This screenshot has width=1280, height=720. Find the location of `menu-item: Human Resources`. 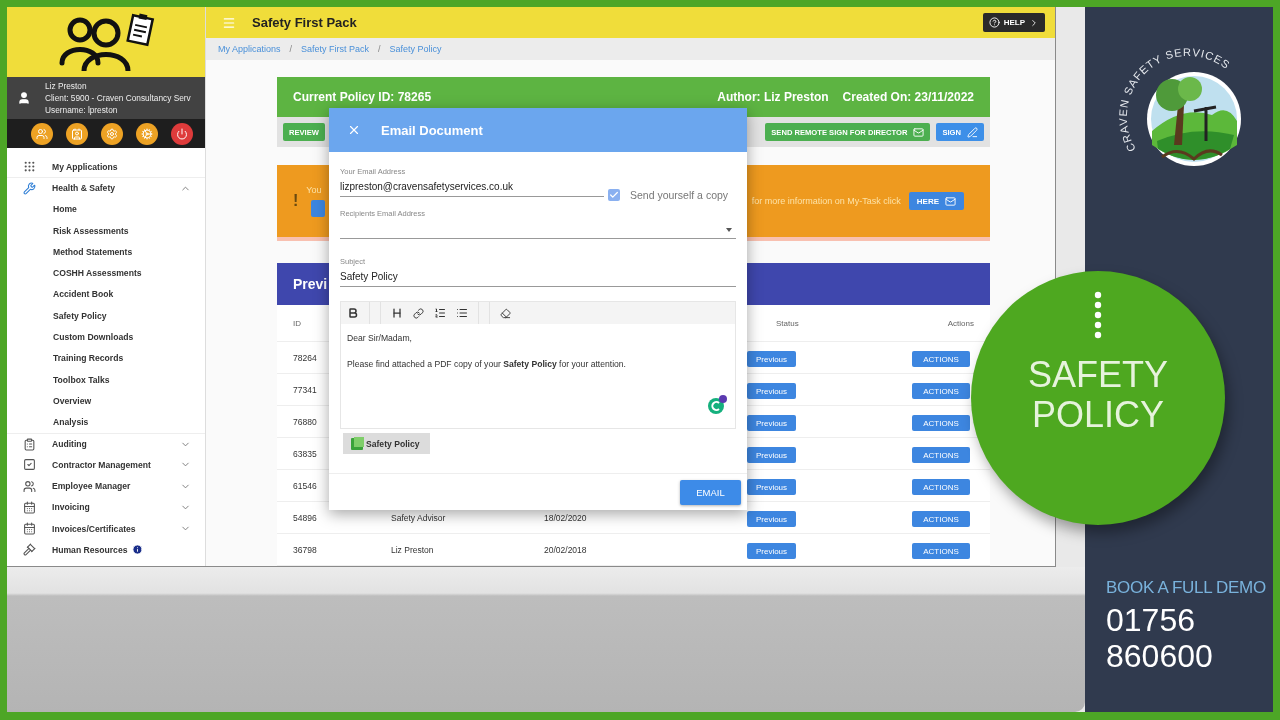

menu-item: Human Resources is located at coordinates (106, 550).